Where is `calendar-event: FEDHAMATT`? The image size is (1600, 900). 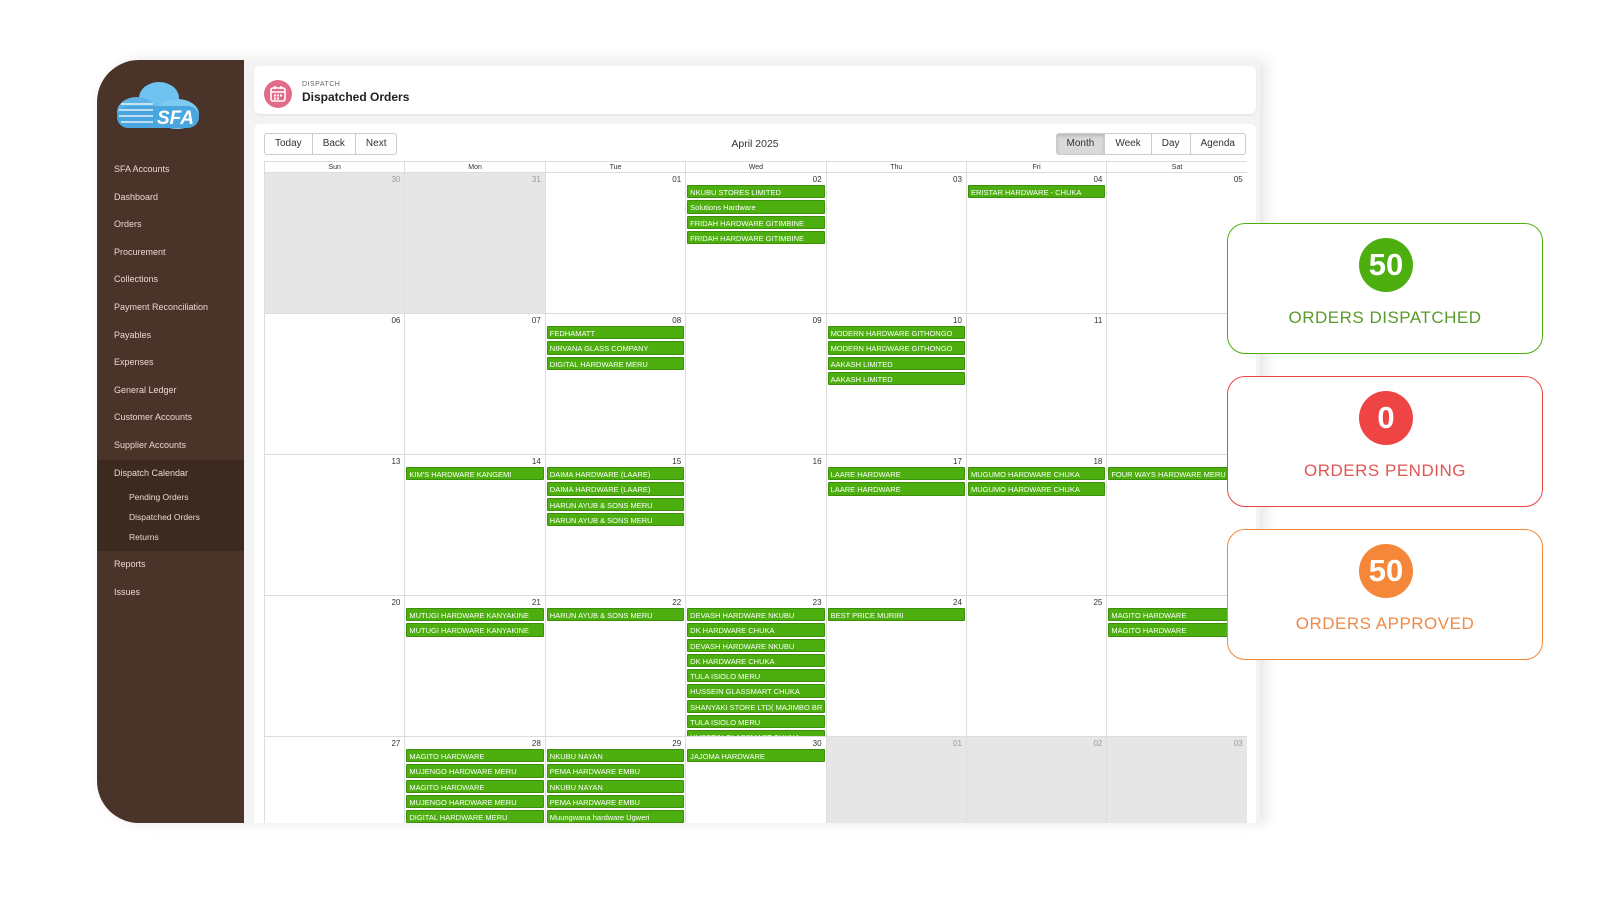 calendar-event: FEDHAMATT is located at coordinates (615, 333).